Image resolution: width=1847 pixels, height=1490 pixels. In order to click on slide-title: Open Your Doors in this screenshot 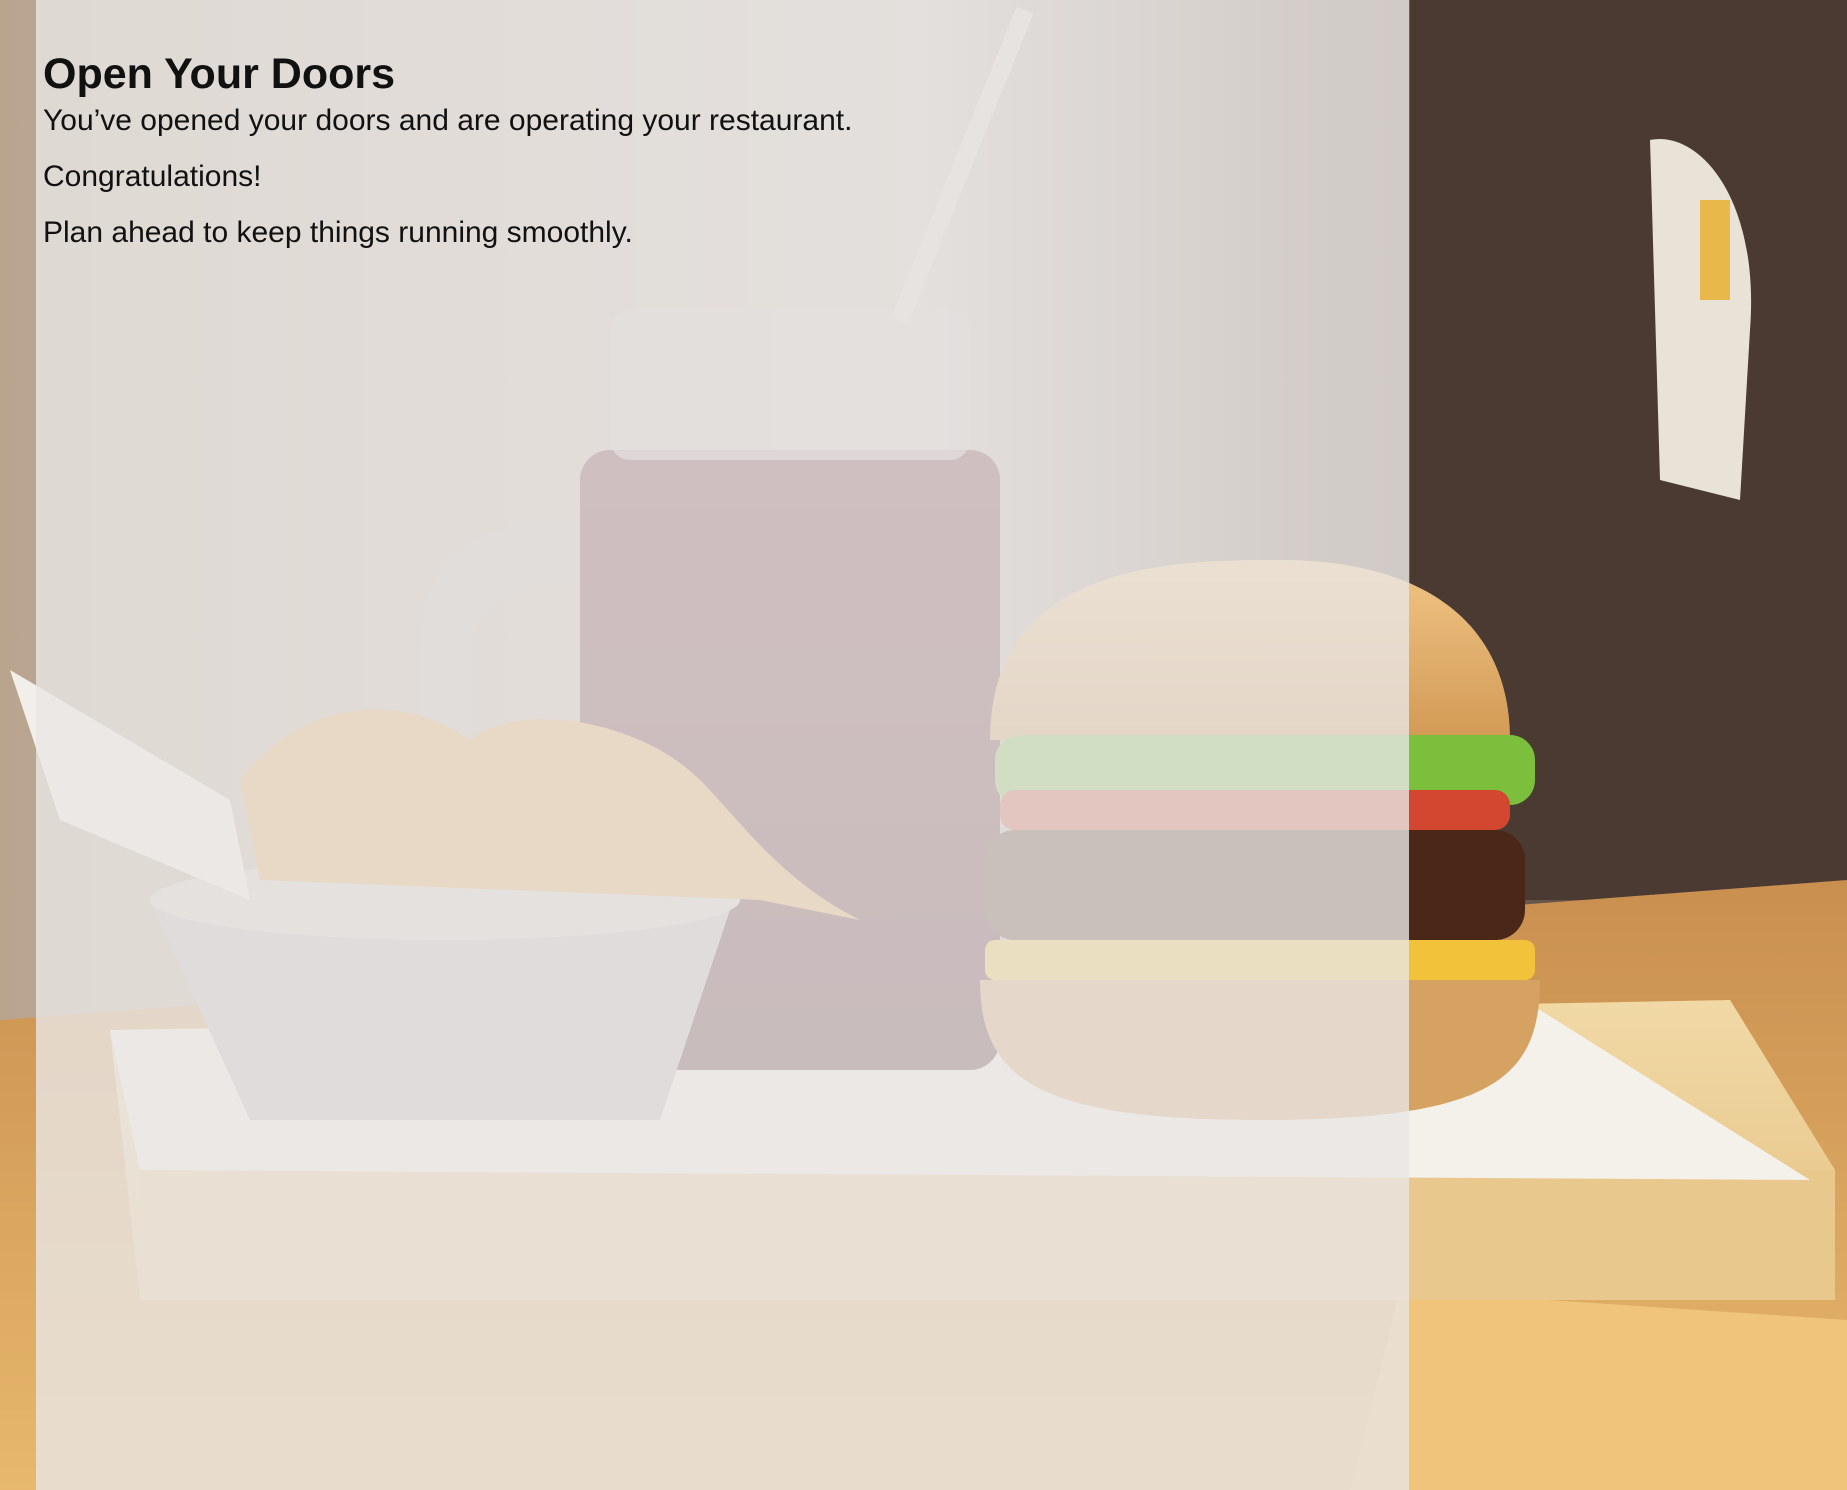, I will do `click(219, 74)`.